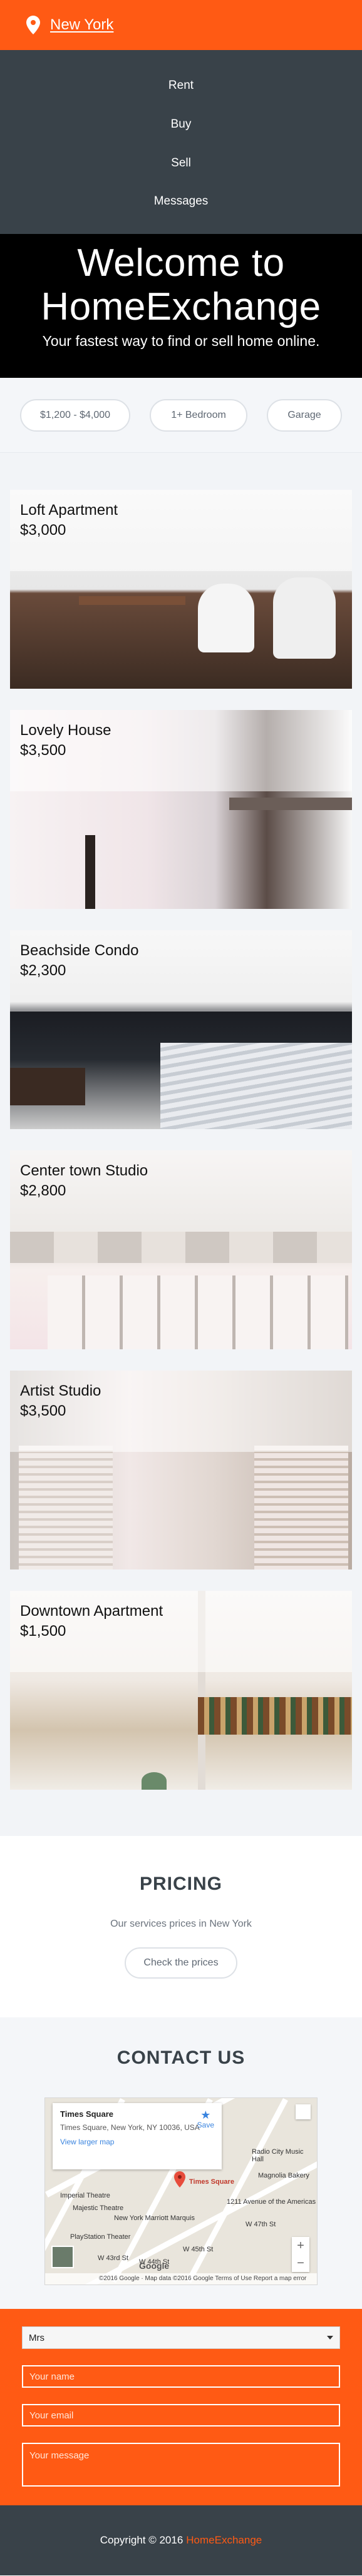 The height and width of the screenshot is (2576, 362). I want to click on map-marker-icon, so click(180, 2179).